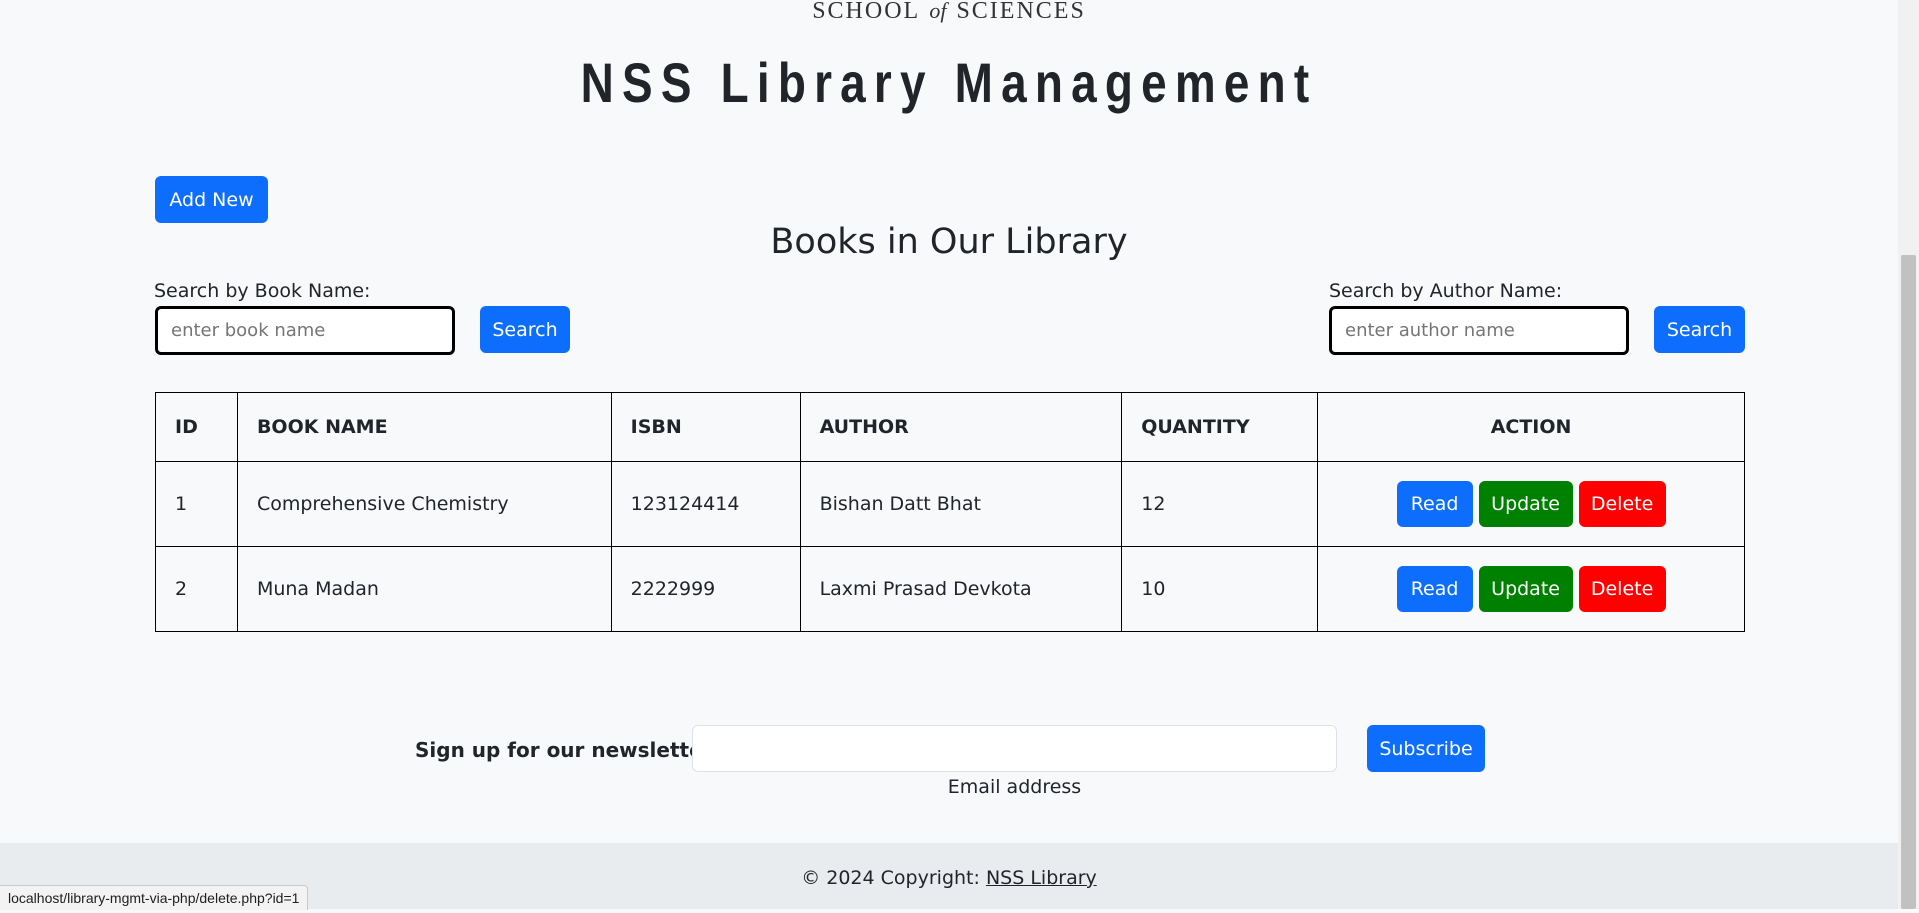 The image size is (1919, 913). What do you see at coordinates (424, 427) in the screenshot?
I see `column-header-book-name: BOOK NAME` at bounding box center [424, 427].